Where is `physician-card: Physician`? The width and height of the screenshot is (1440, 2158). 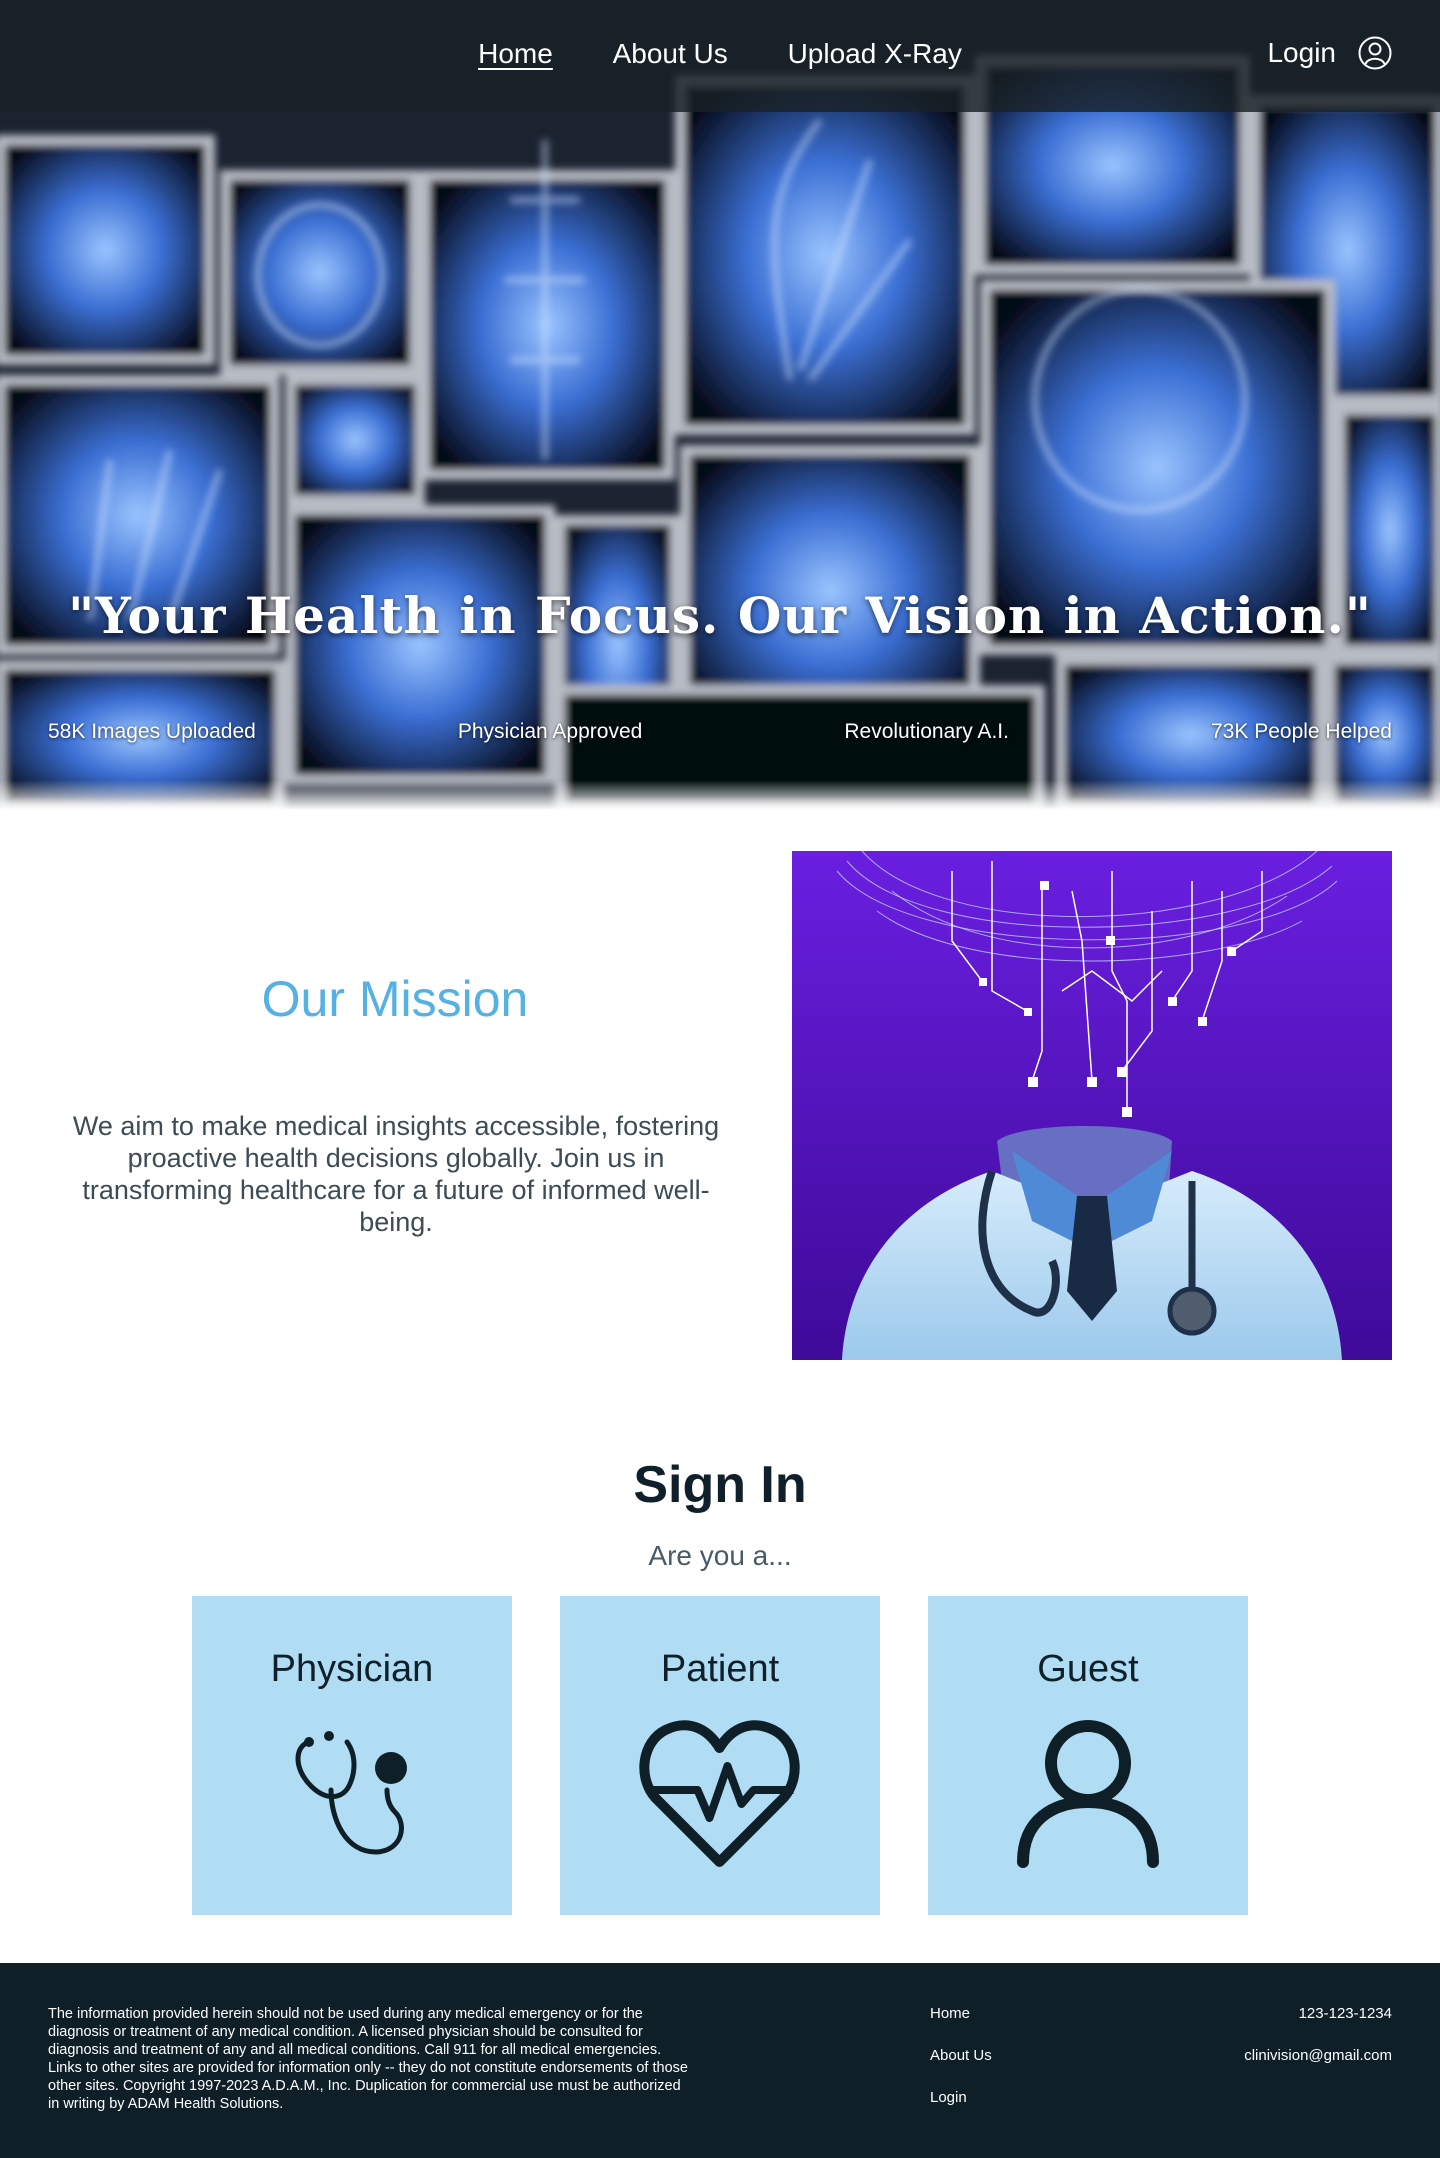
physician-card: Physician is located at coordinates (352, 1755).